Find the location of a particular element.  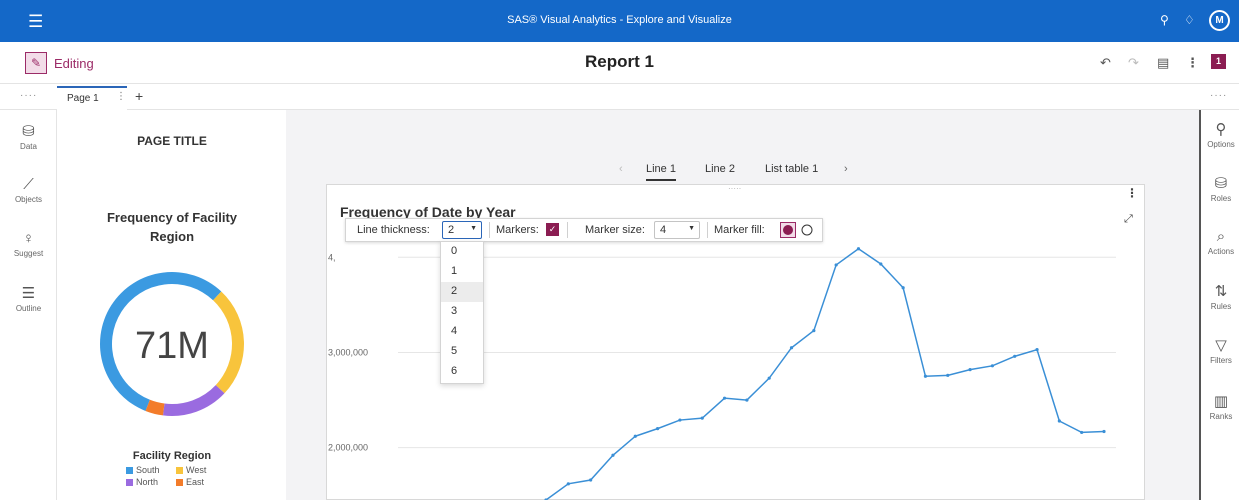

rail-item-suggest: ♀ Suggest is located at coordinates (28, 244).